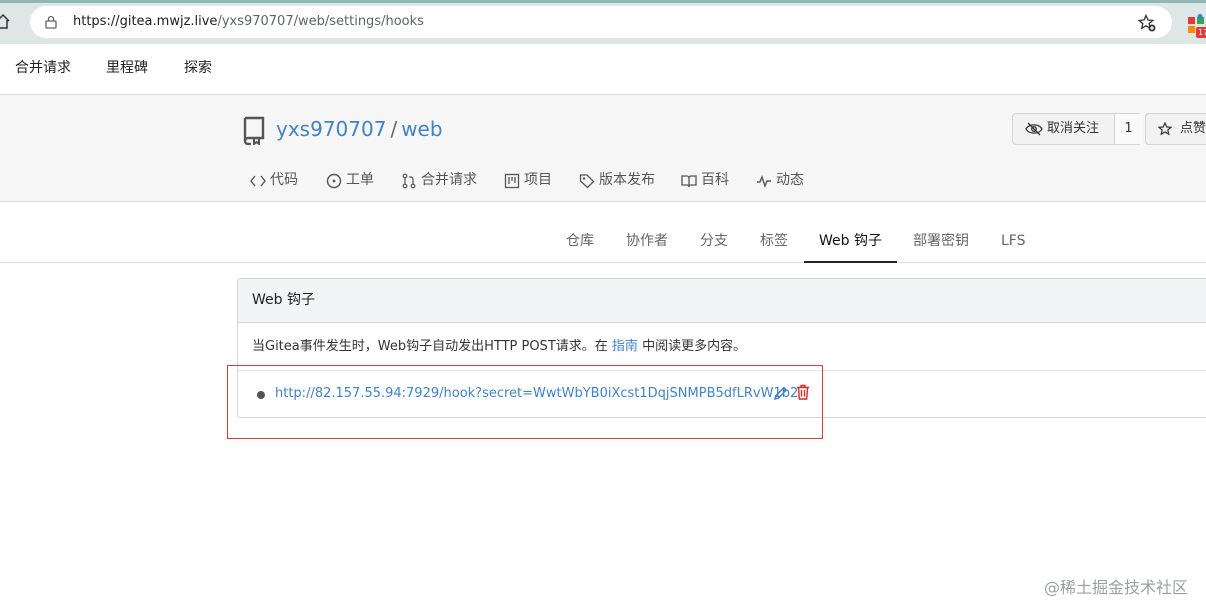  I want to click on unwatch-button: 取消关注 1, so click(1077, 129).